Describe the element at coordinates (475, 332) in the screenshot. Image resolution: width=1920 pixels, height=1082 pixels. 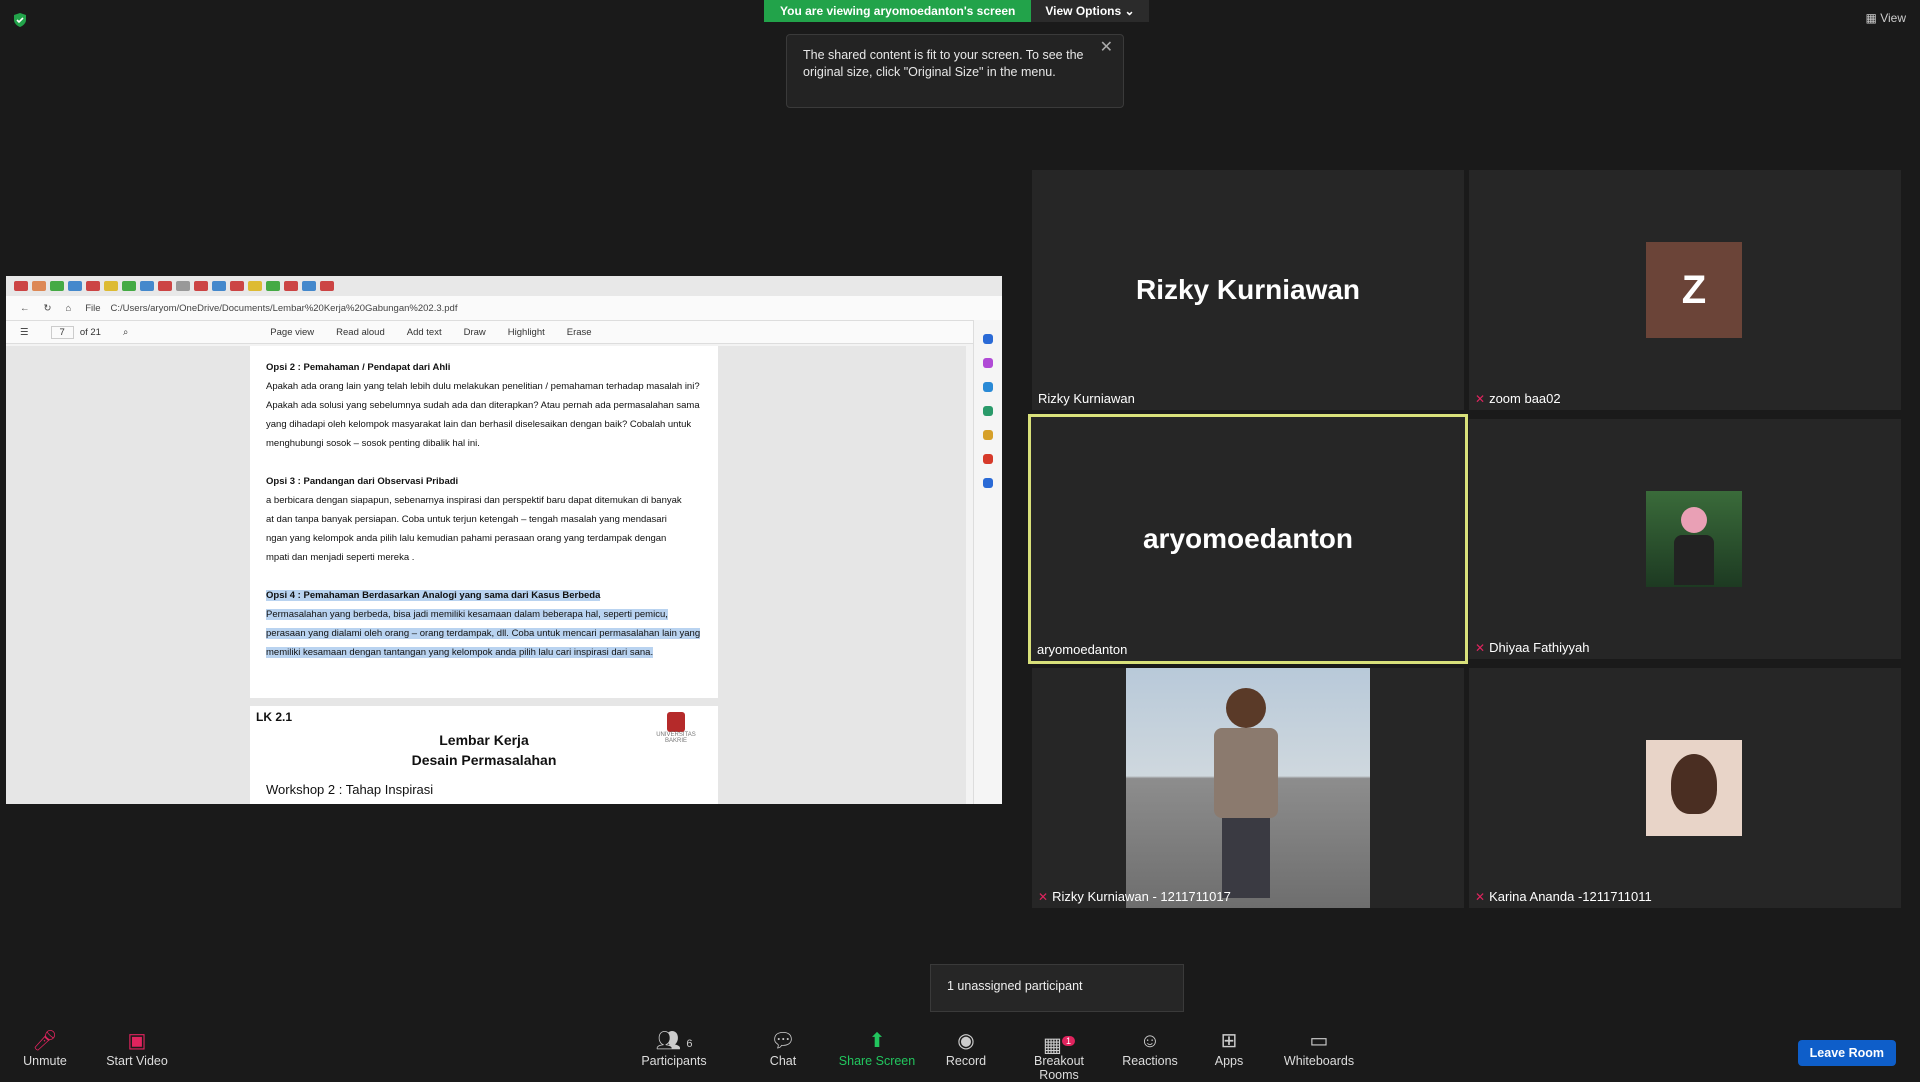
I see `tool-draw: Draw` at that location.